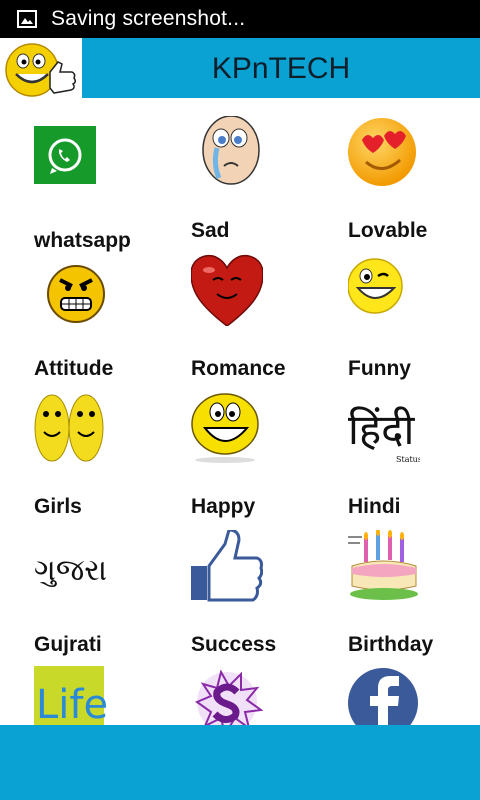  I want to click on sad-face-icon, so click(231, 150).